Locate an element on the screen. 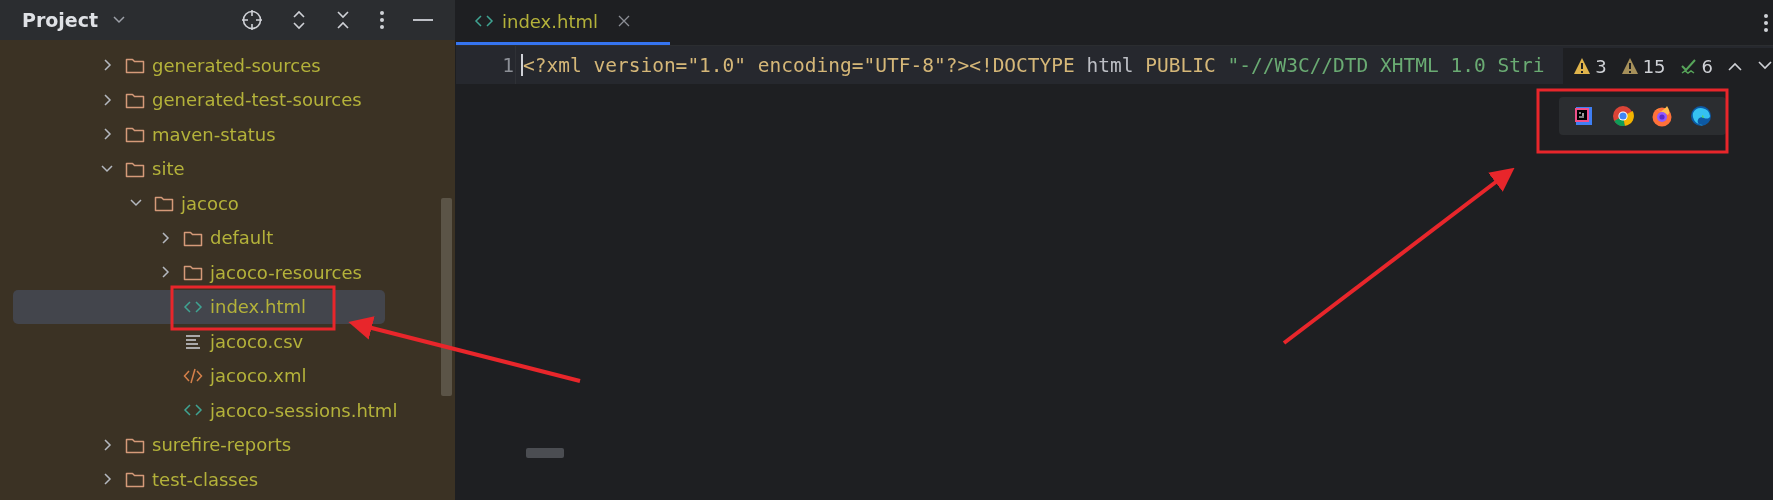 Image resolution: width=1773 pixels, height=500 pixels. tree-item: maven-status is located at coordinates (214, 134).